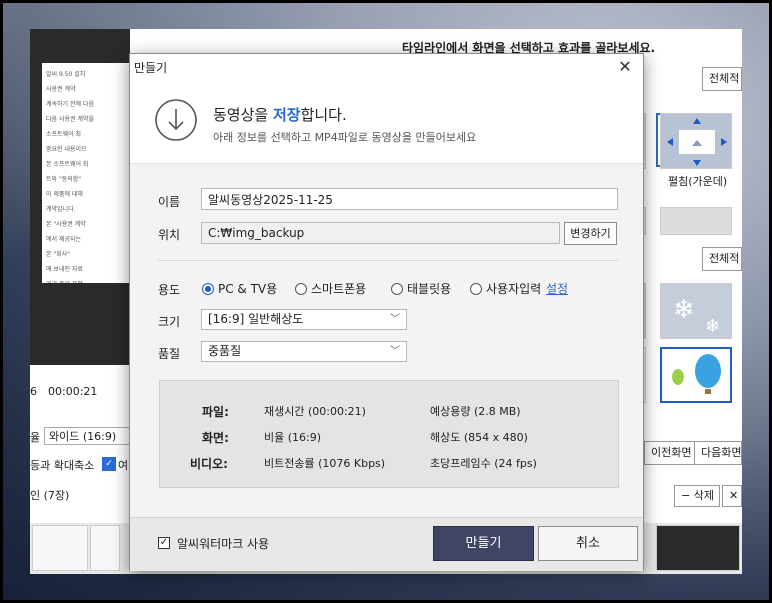 Image resolution: width=772 pixels, height=603 pixels. Describe the element at coordinates (64, 179) in the screenshot. I see `preview-line: 트와 "동의함"` at that location.